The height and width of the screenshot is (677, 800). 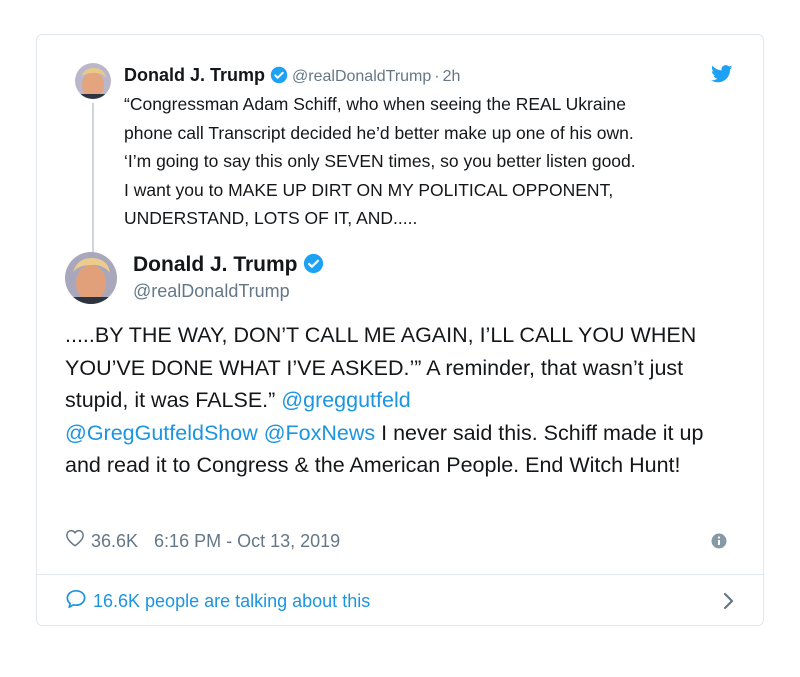 What do you see at coordinates (400, 601) in the screenshot?
I see `talking-about-link: 16.6K people are talking about this` at bounding box center [400, 601].